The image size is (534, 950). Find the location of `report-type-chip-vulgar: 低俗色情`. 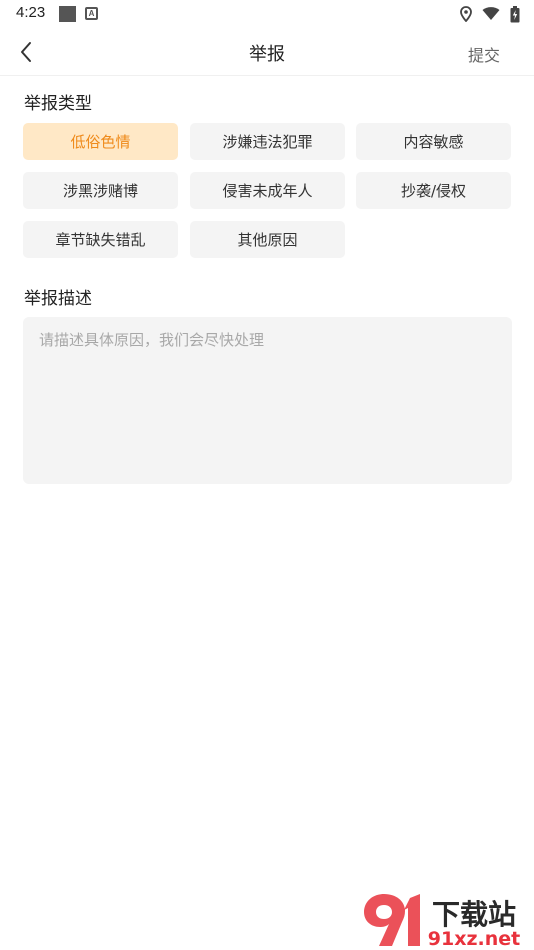

report-type-chip-vulgar: 低俗色情 is located at coordinates (100, 141).